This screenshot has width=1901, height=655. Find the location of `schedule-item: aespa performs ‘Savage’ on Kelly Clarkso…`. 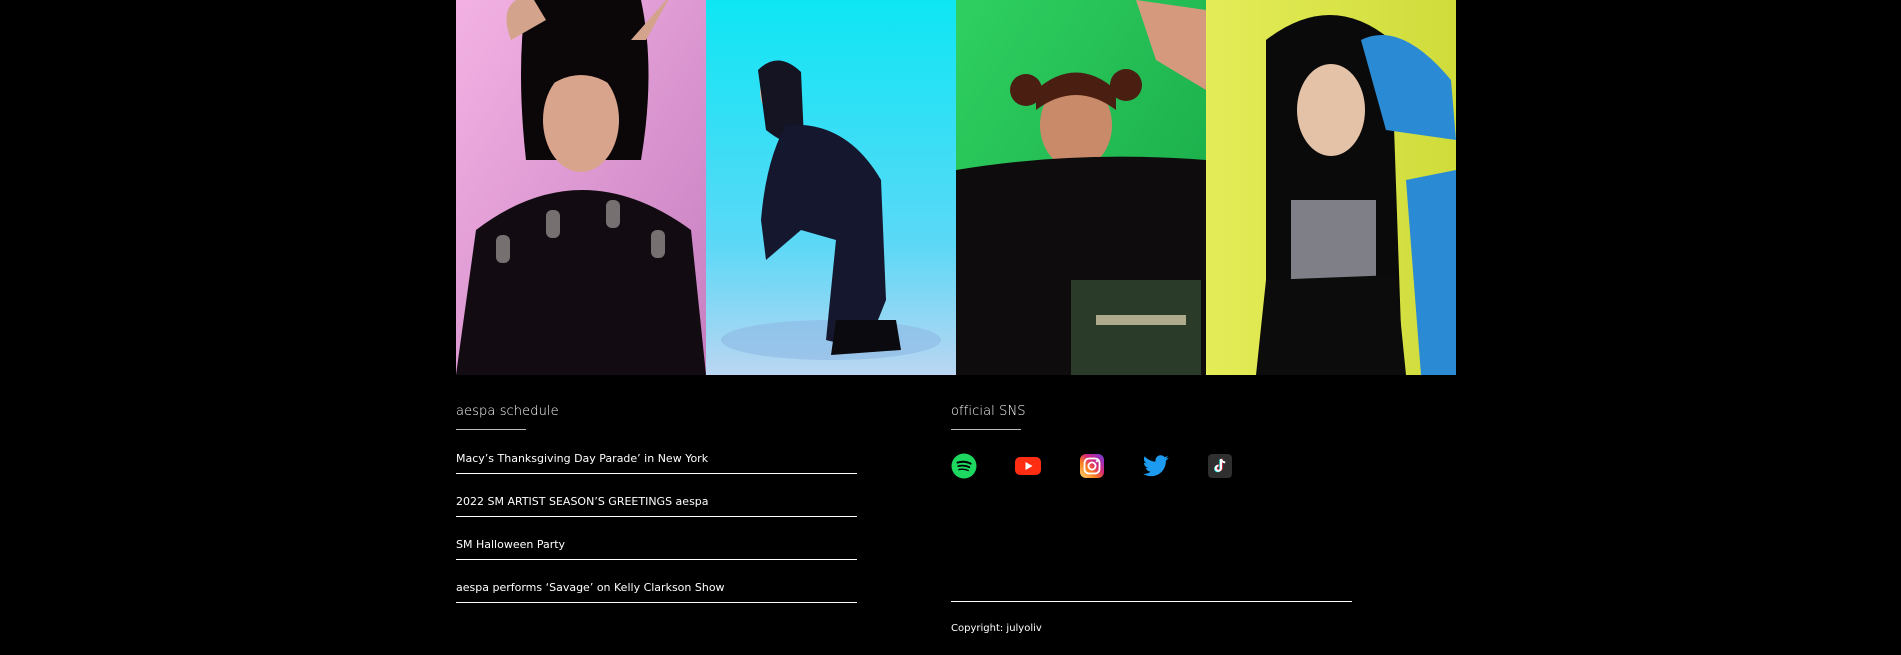

schedule-item: aespa performs ‘Savage’ on Kelly Clarkso… is located at coordinates (656, 590).